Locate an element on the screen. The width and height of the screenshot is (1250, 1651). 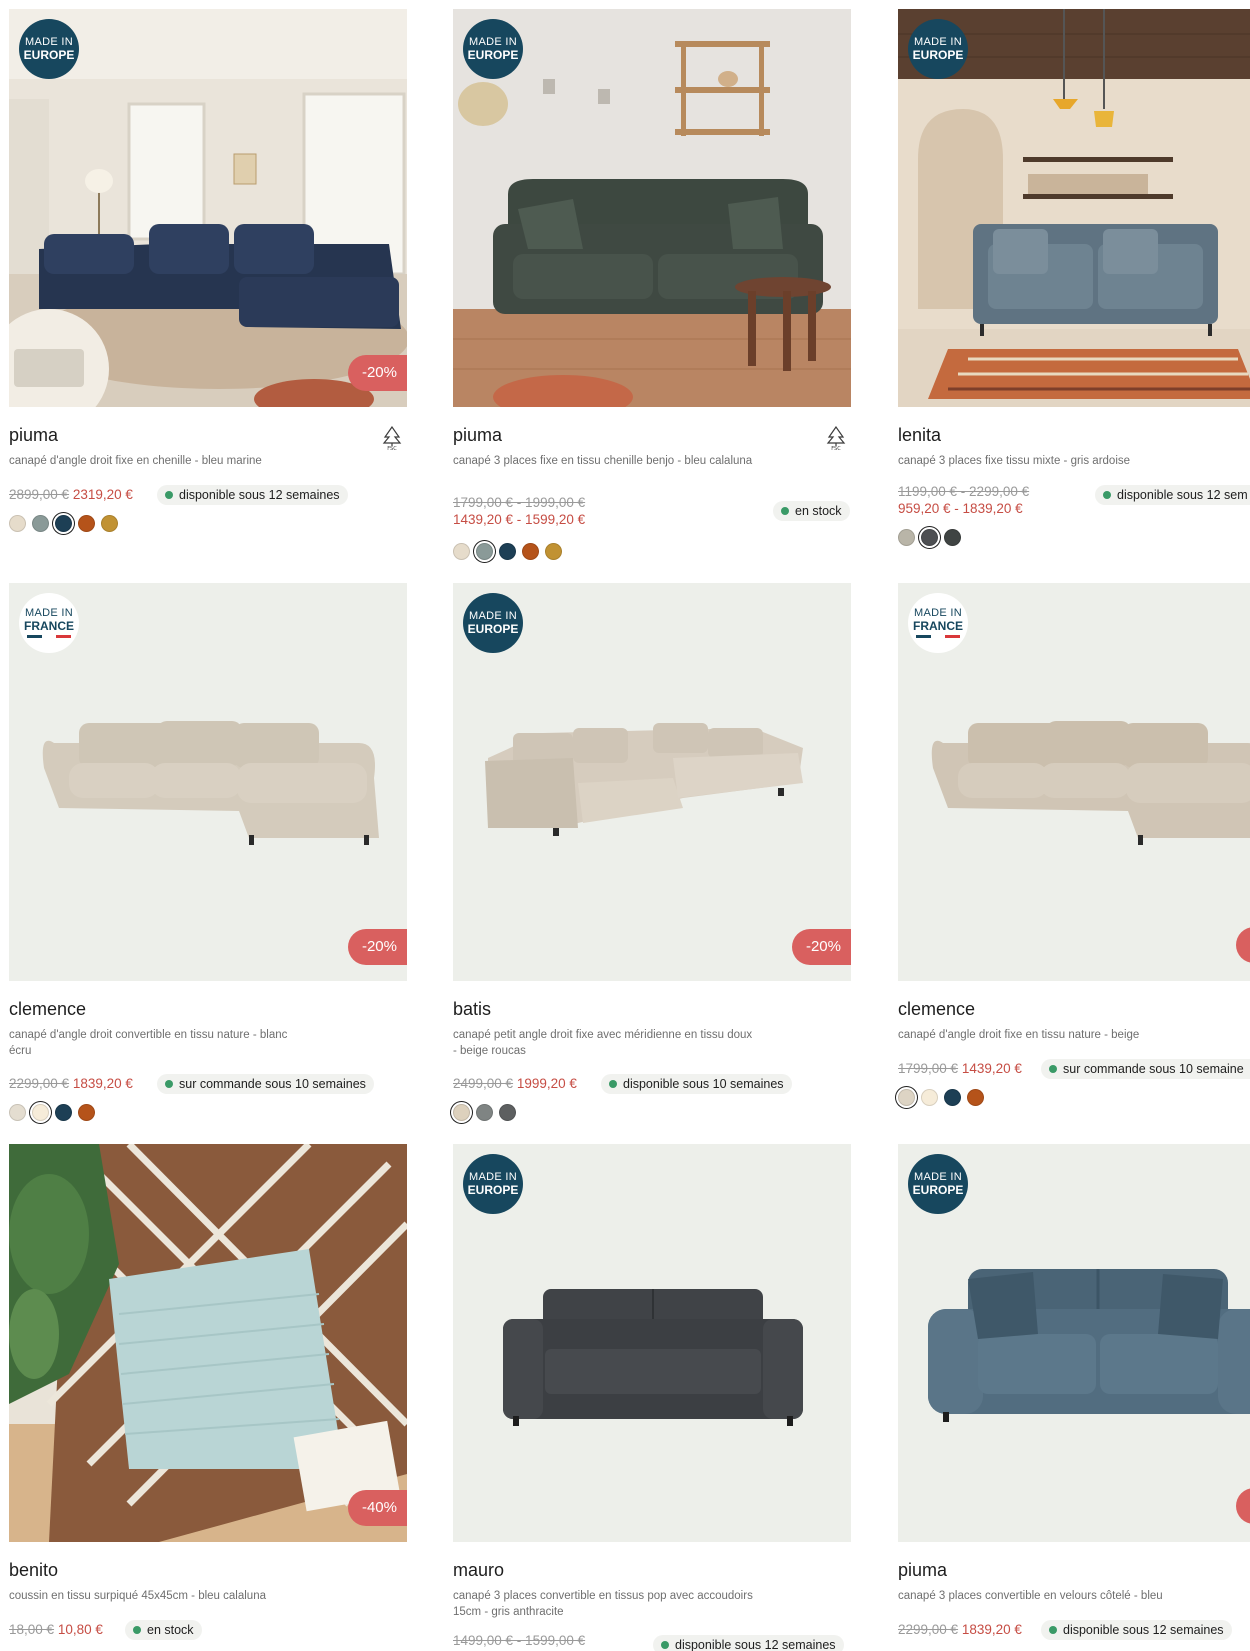
product-image: MADE IN FRANCE is located at coordinates (1074, 782).